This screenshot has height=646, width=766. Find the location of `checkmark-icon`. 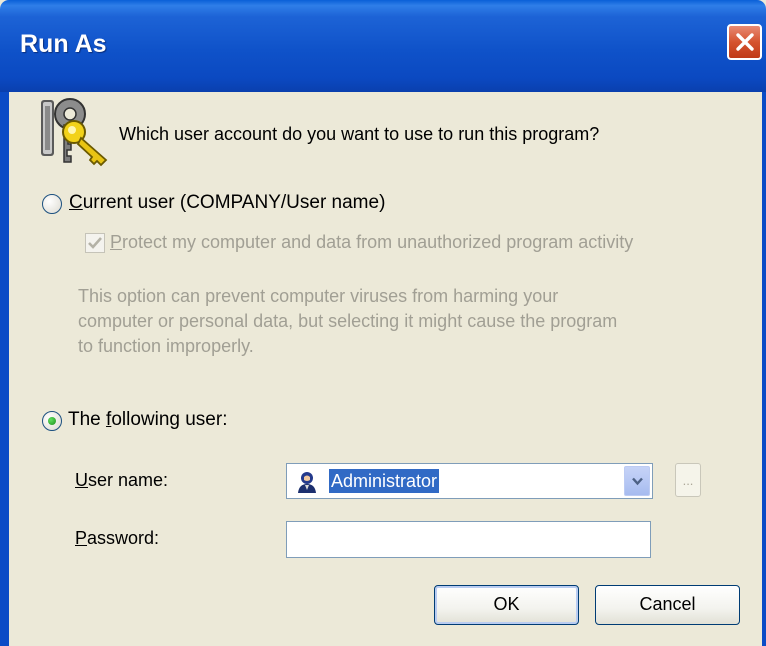

checkmark-icon is located at coordinates (95, 243).